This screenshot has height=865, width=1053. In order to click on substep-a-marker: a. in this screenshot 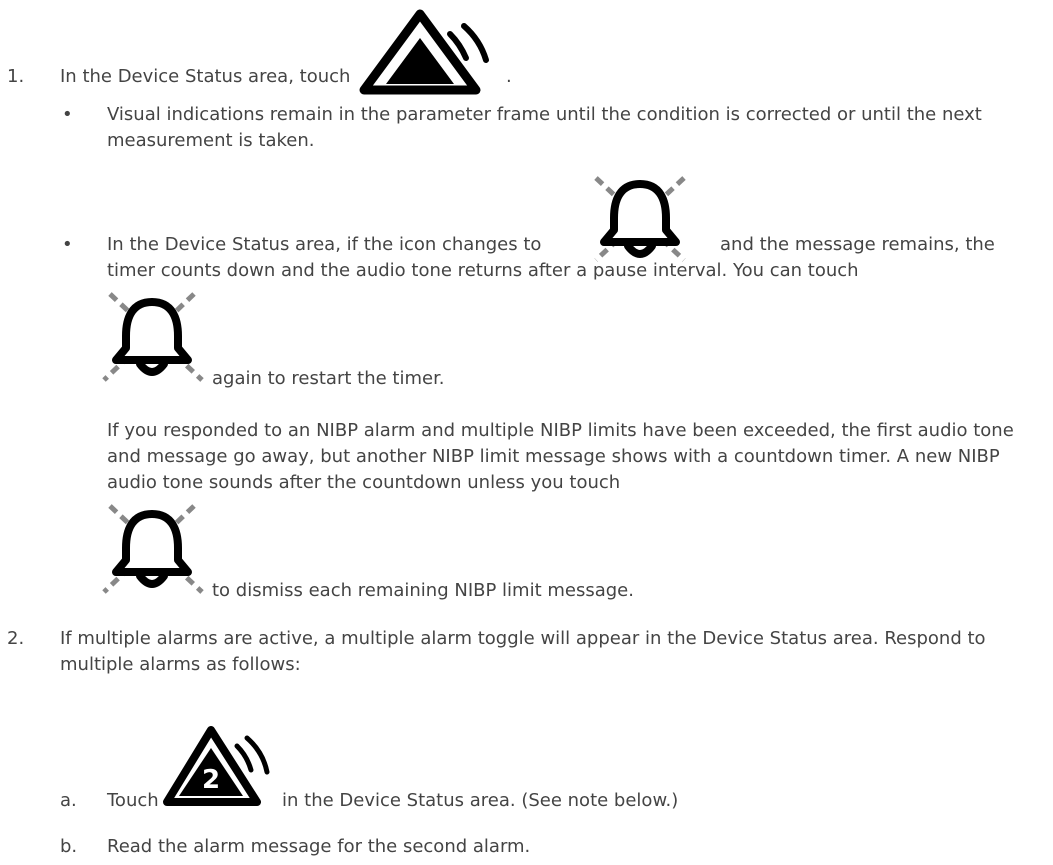, I will do `click(68, 800)`.